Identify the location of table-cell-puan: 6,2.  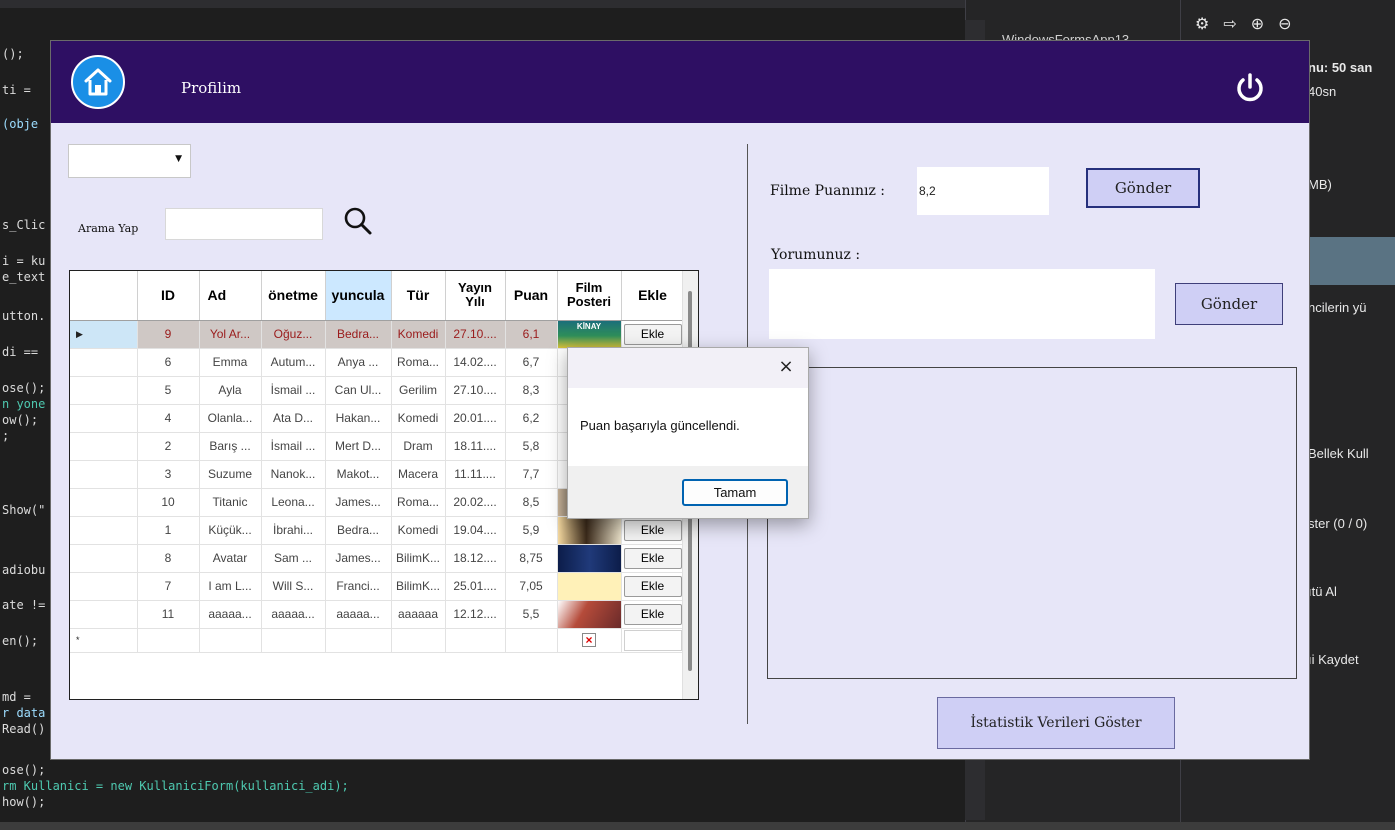
(531, 418).